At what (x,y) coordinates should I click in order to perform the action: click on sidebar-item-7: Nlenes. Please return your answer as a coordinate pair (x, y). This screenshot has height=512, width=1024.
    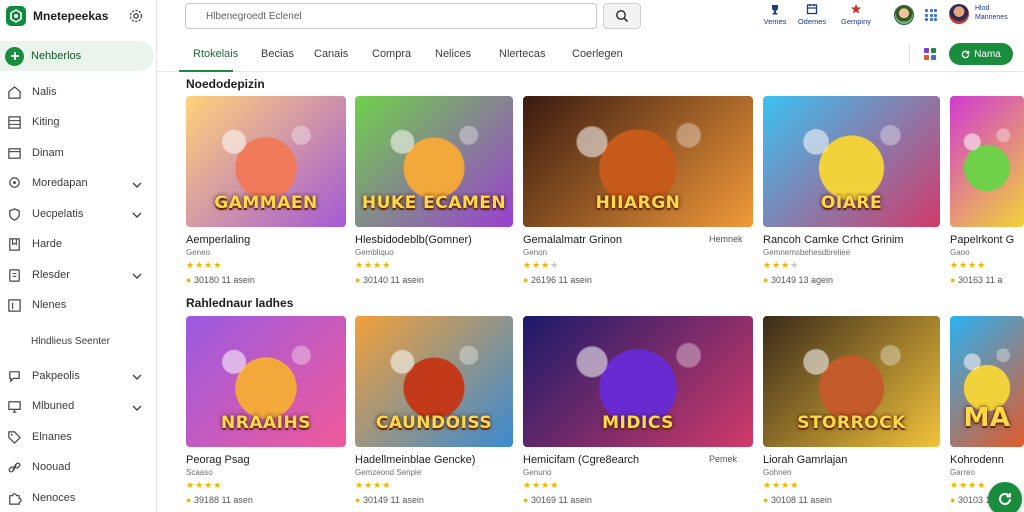
    Looking at the image, I should click on (78, 306).